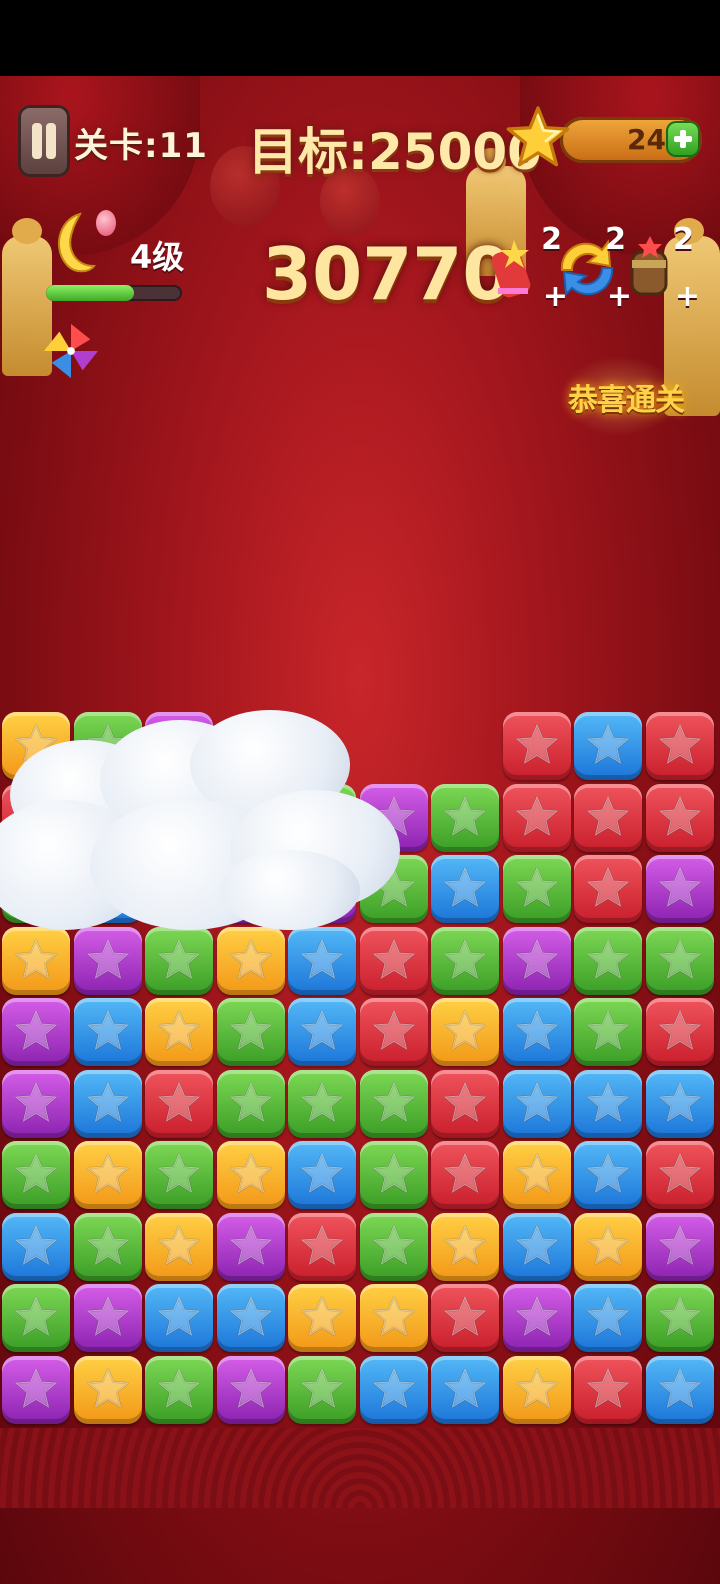 The width and height of the screenshot is (720, 1584). I want to click on goal-label: 目标:25000, so click(395, 152).